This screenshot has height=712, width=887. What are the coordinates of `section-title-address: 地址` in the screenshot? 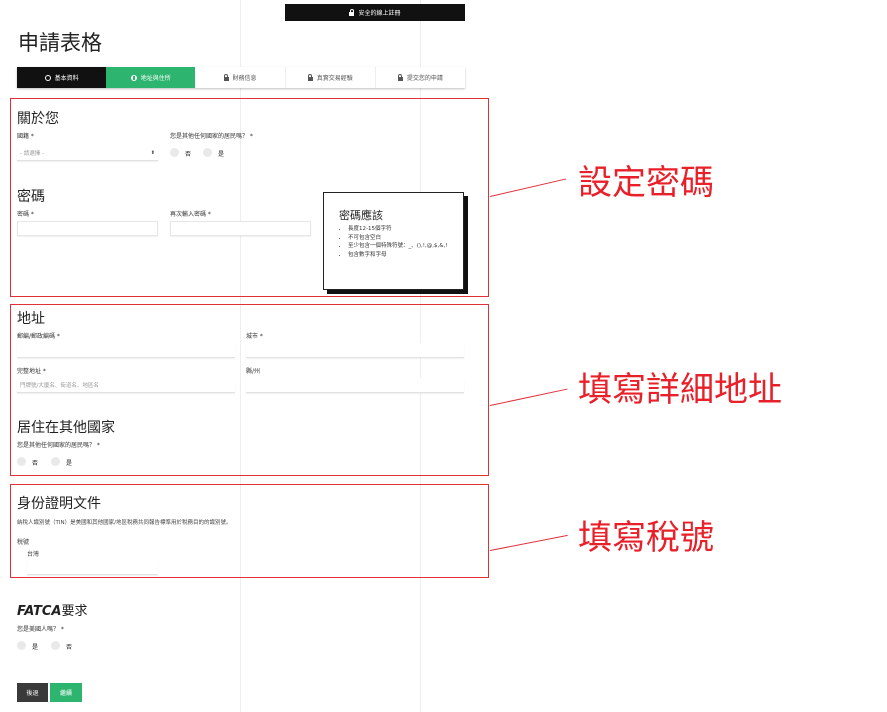 It's located at (31, 319).